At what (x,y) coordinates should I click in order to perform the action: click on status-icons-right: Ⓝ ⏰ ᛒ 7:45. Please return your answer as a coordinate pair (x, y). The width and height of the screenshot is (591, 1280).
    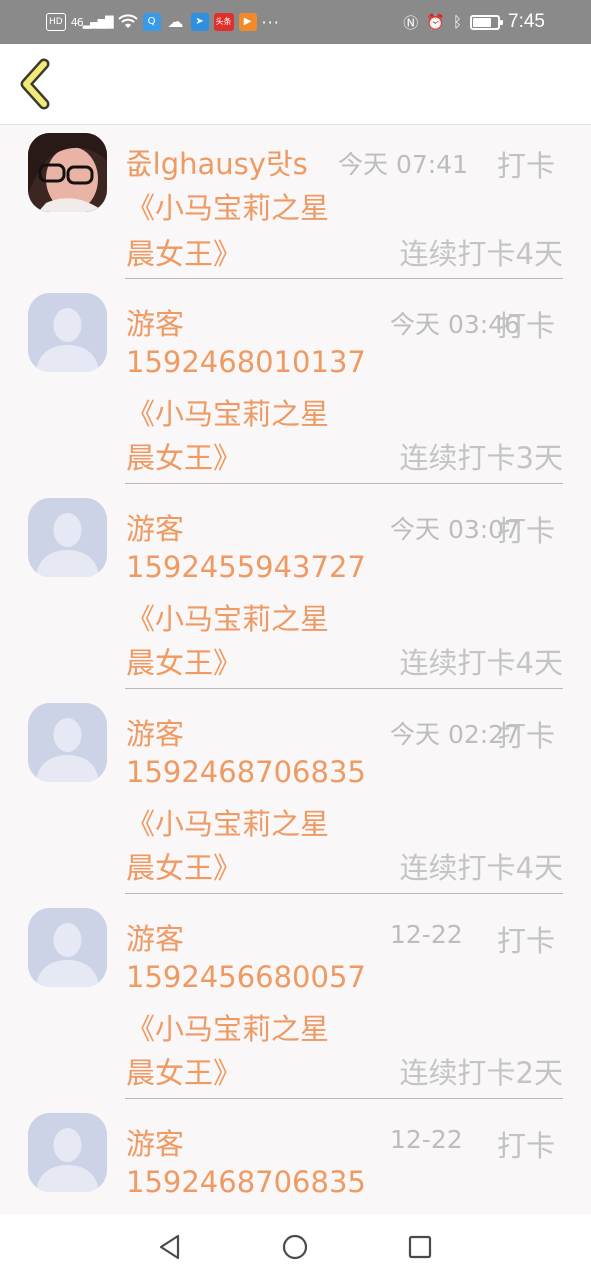
    Looking at the image, I should click on (474, 22).